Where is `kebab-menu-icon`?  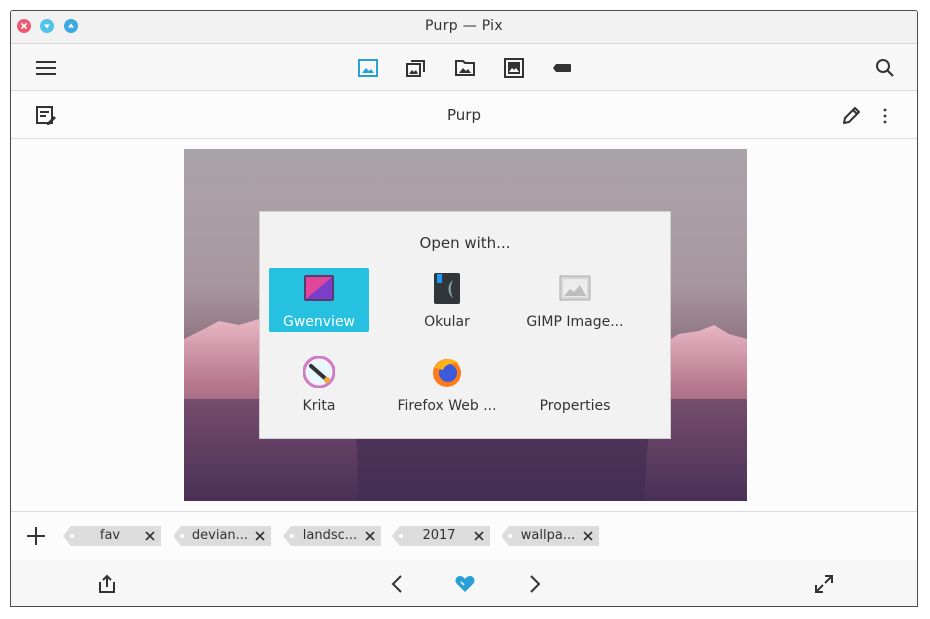 kebab-menu-icon is located at coordinates (885, 116).